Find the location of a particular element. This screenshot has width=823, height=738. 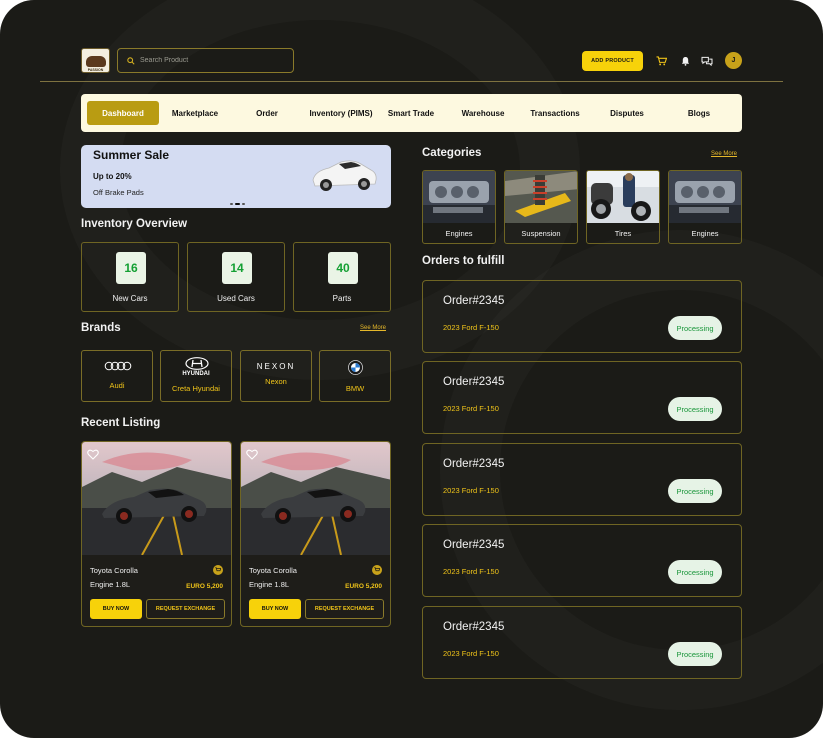

inventory-count: 40 is located at coordinates (343, 268).